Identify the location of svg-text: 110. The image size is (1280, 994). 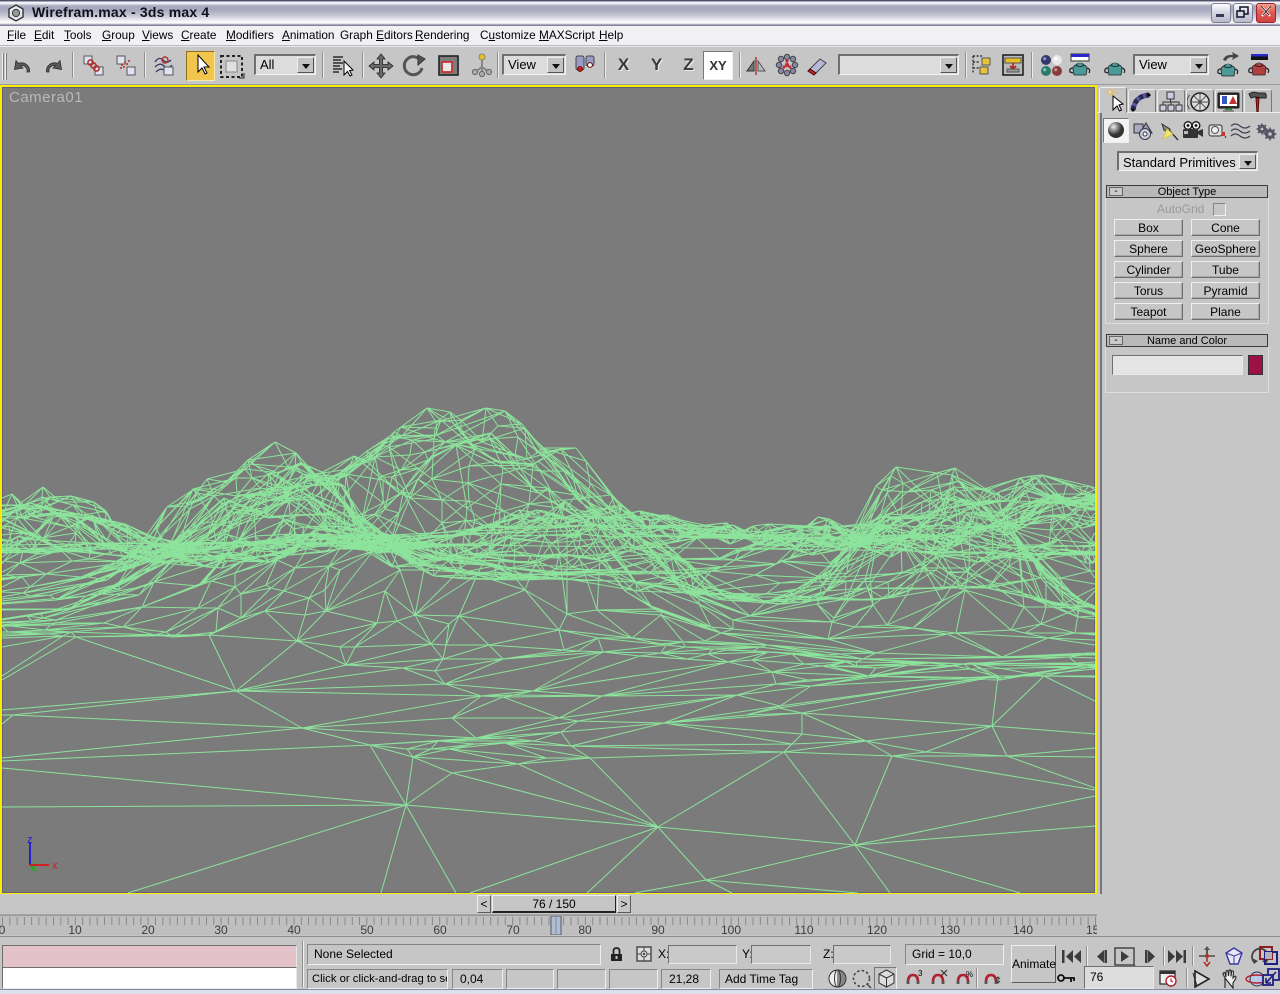
(803, 929).